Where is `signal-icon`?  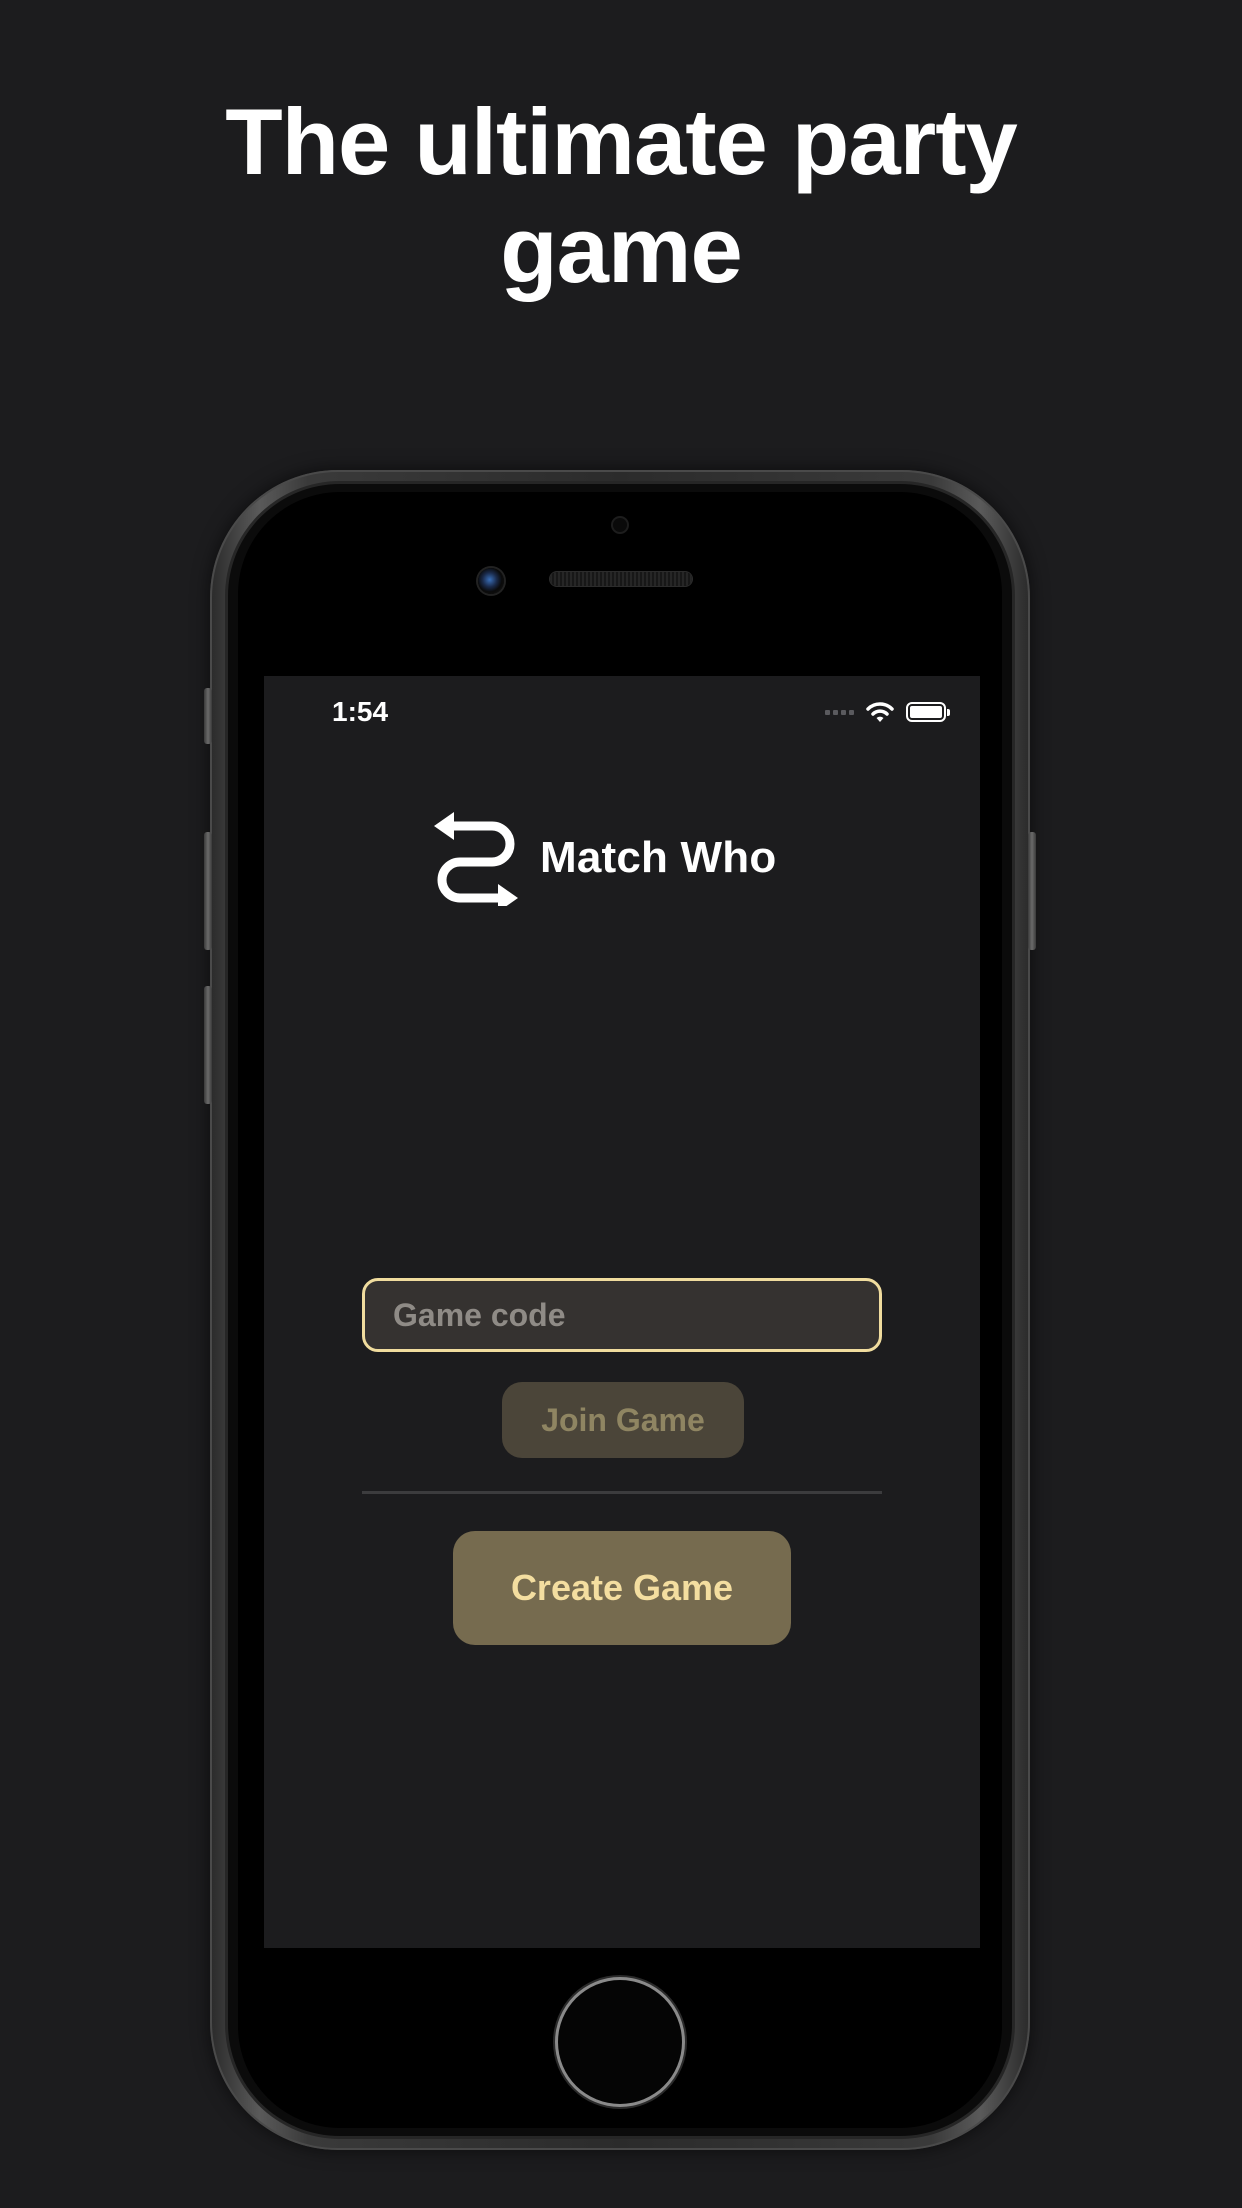
signal-icon is located at coordinates (839, 712).